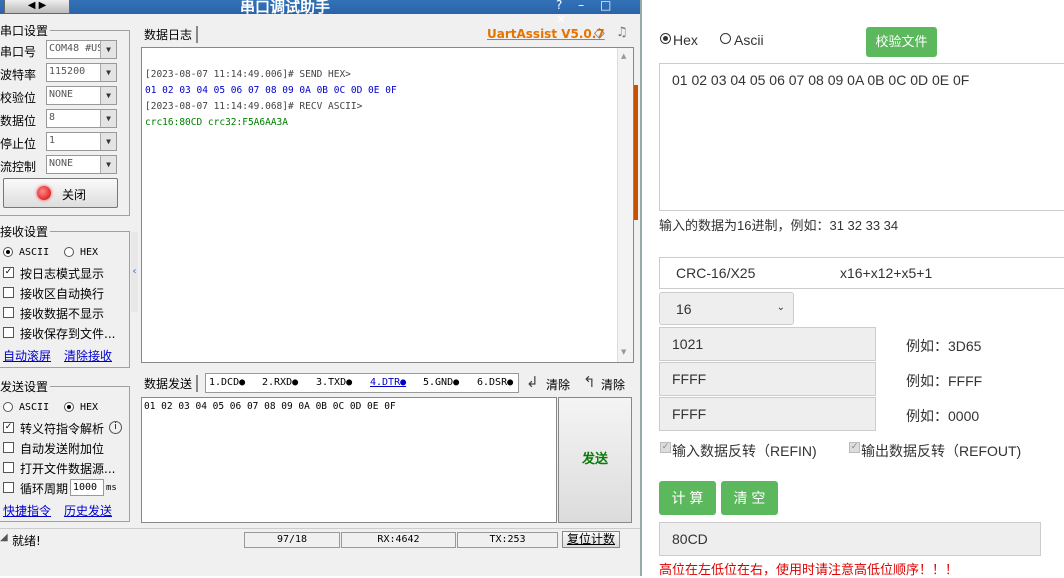  What do you see at coordinates (292, 540) in the screenshot?
I see `status-ratio: 97/18` at bounding box center [292, 540].